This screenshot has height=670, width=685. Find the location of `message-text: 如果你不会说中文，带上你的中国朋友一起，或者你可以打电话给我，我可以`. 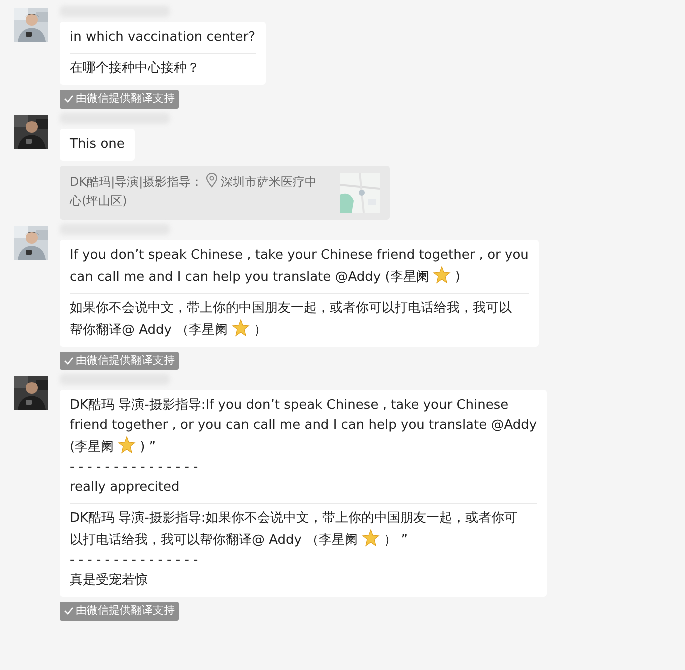

message-text: 如果你不会说中文，带上你的中国朋友一起，或者你可以打电话给我，我可以 is located at coordinates (291, 308).